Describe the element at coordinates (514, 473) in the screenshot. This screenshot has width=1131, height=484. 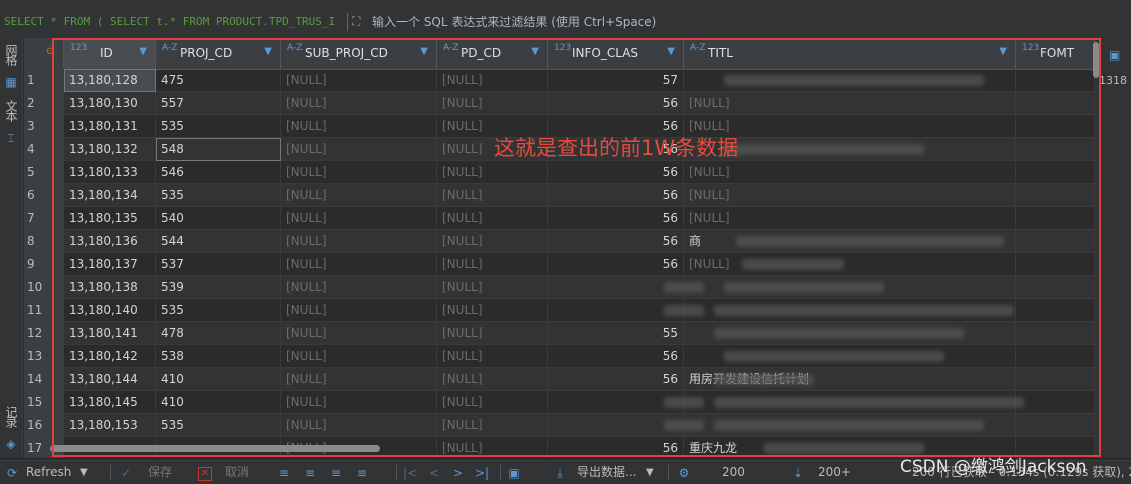
I see `lock-icon: ▣` at that location.